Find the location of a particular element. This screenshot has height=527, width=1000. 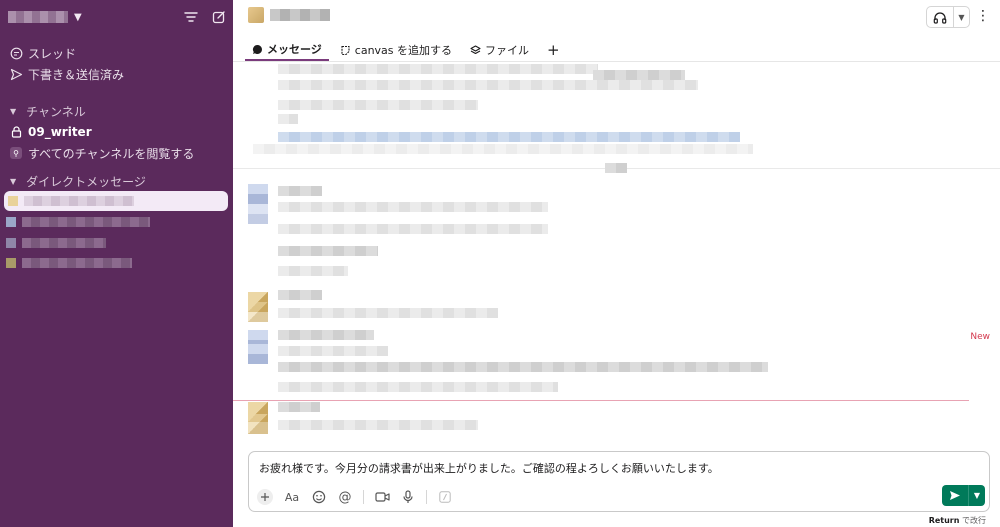

channels-section-header: ▼ チャンネル is located at coordinates (48, 111).